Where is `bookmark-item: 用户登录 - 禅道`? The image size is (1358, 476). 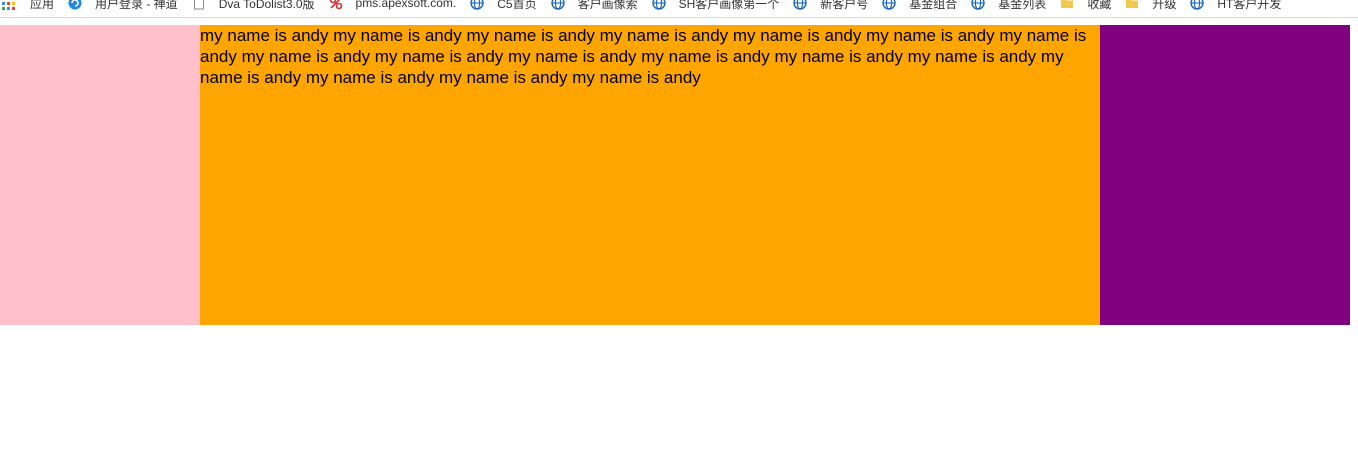 bookmark-item: 用户登录 - 禅道 is located at coordinates (123, 6).